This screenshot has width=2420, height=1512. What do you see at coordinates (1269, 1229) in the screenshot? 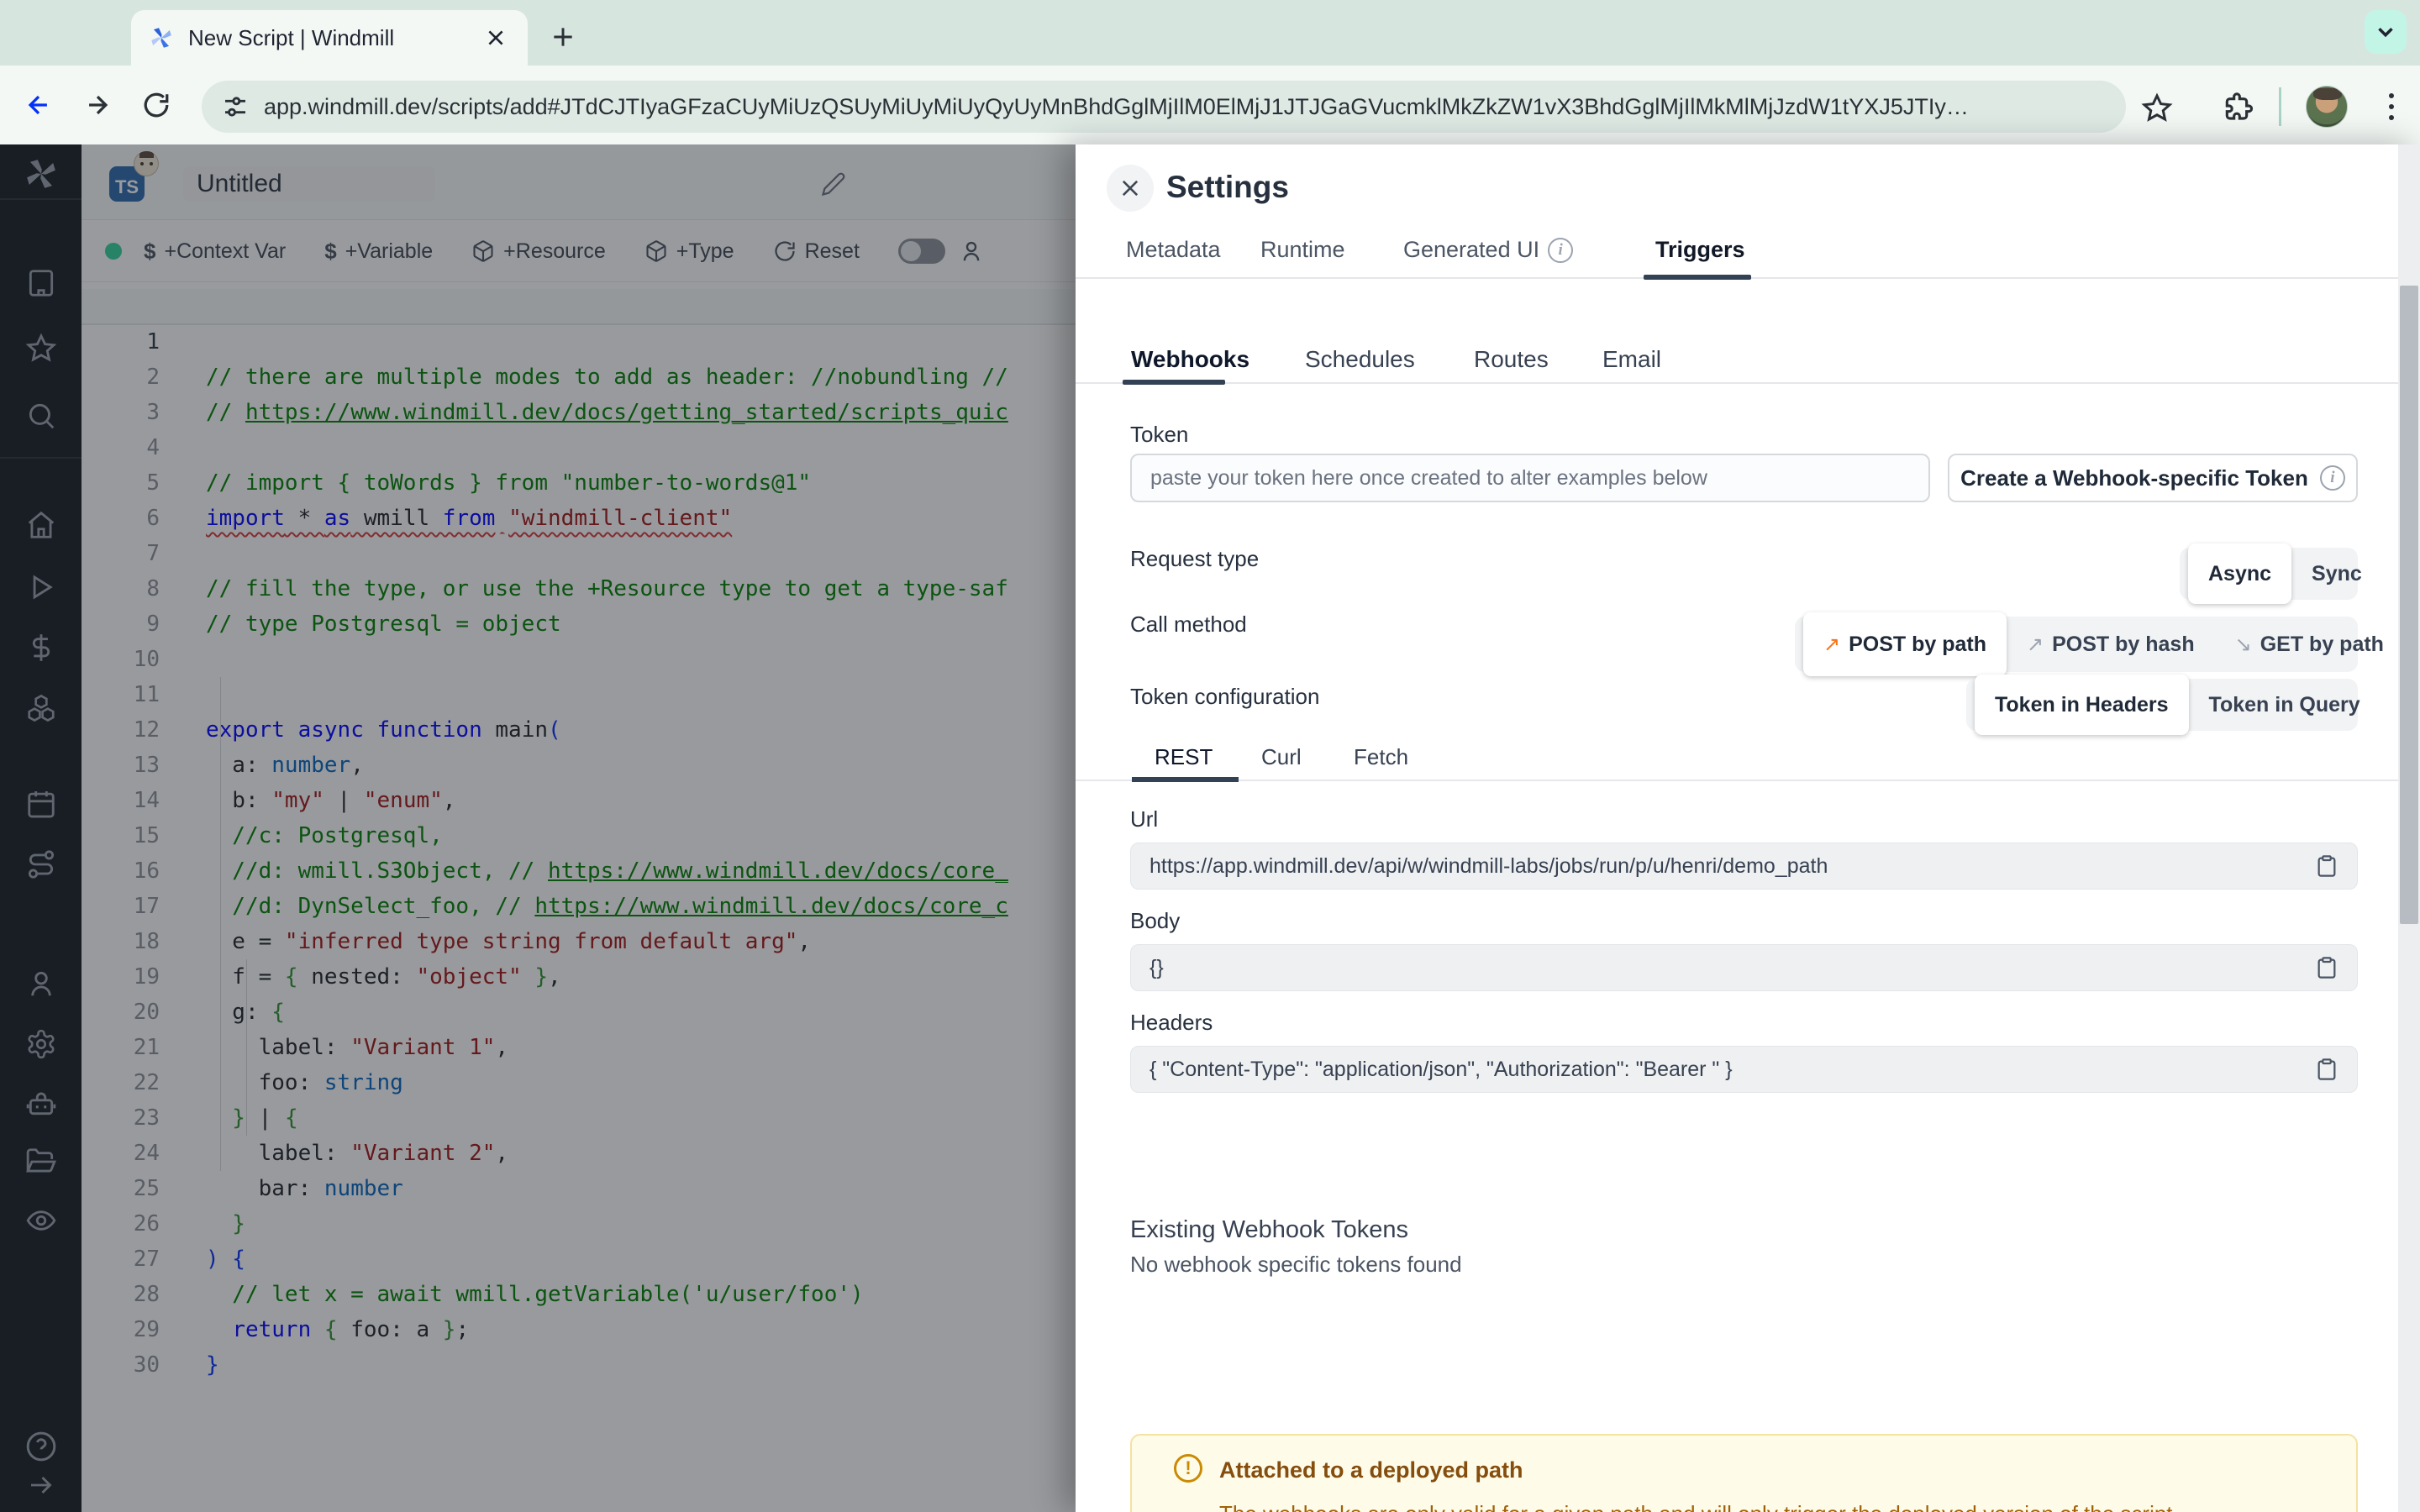
I see `existing-tokens-title: Existing Webhook Tokens` at bounding box center [1269, 1229].